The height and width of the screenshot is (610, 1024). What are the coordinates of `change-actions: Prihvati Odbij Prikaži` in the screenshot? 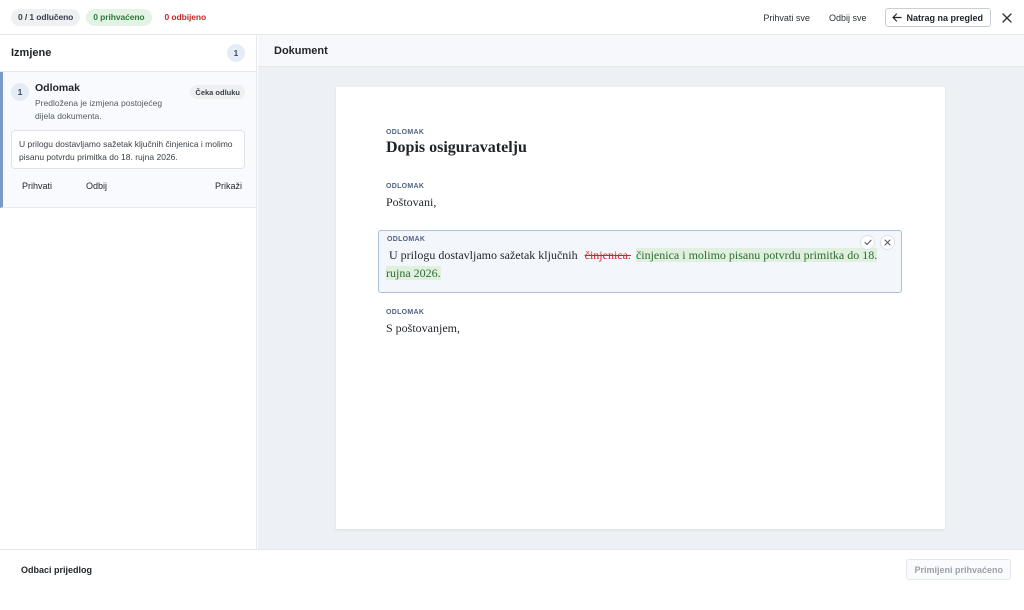 It's located at (130, 188).